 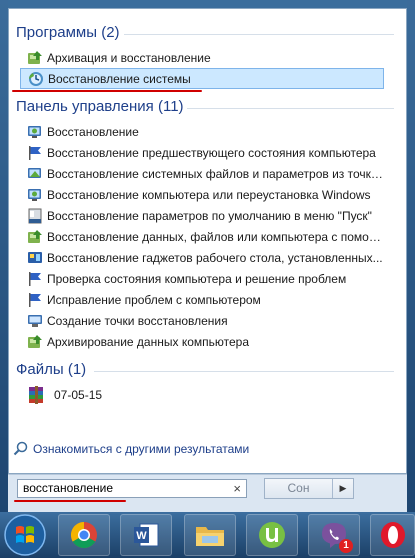 I want to click on result-file-item: 07-05-15, so click(x=64, y=395).